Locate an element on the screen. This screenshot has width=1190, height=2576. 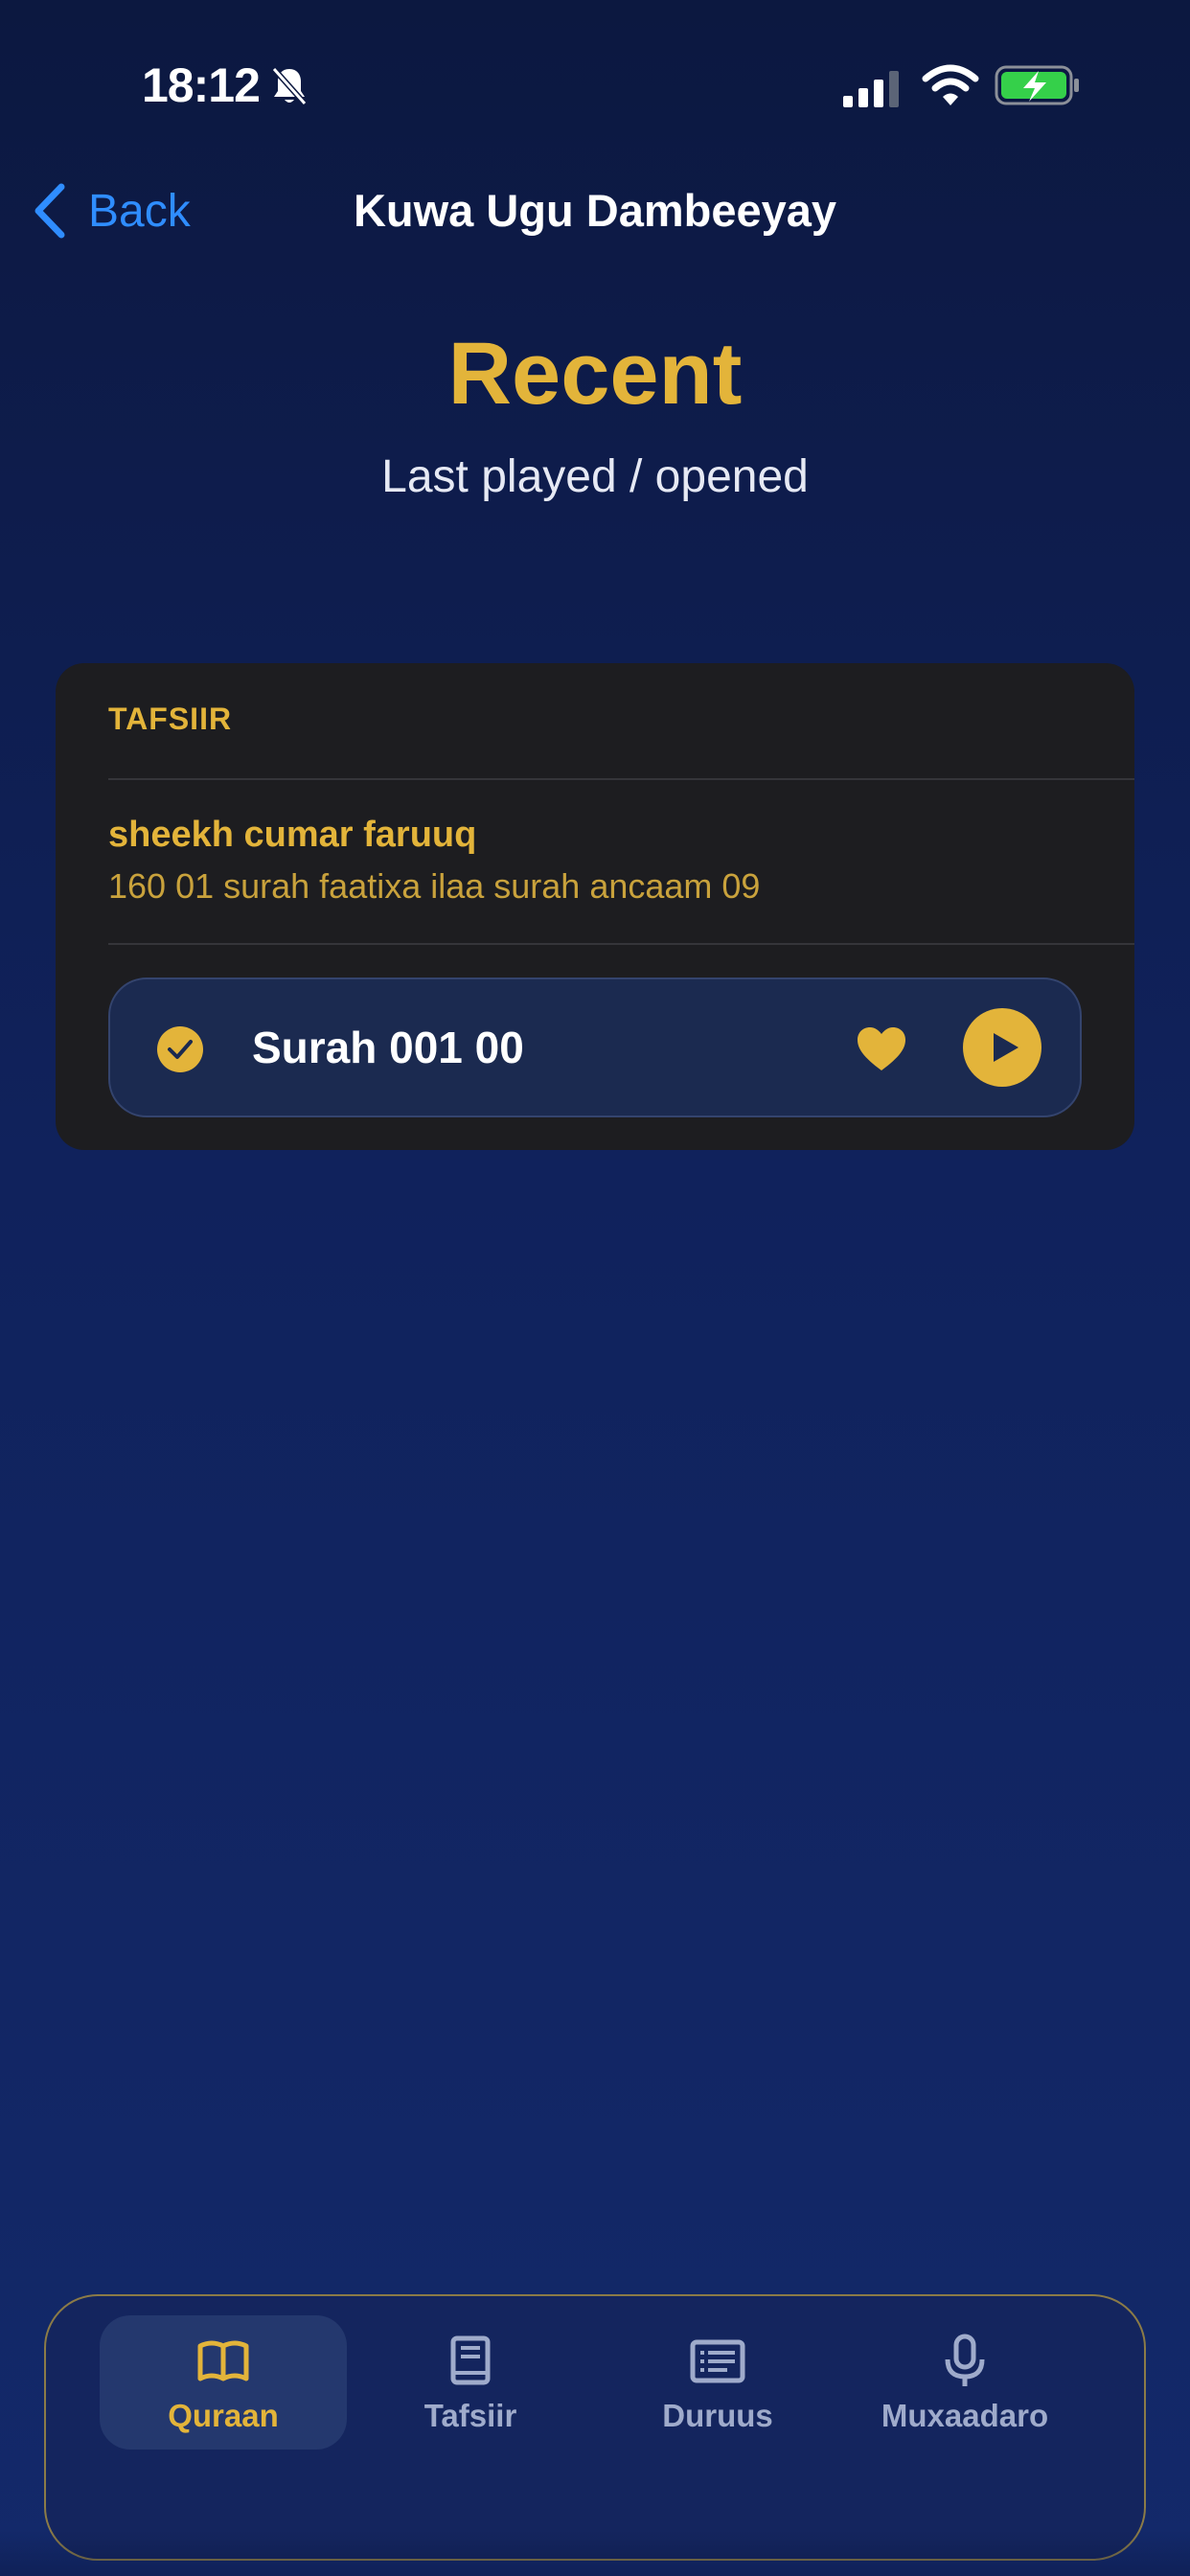
heart-icon is located at coordinates (882, 1049).